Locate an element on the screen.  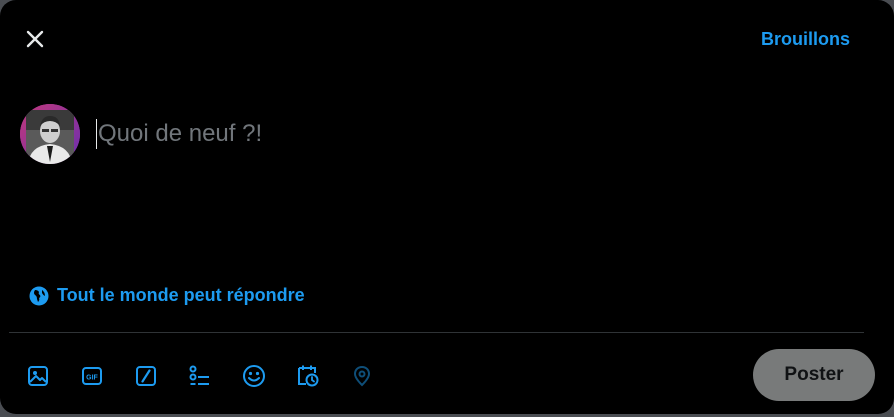
drafts-link: Brouillons is located at coordinates (805, 39).